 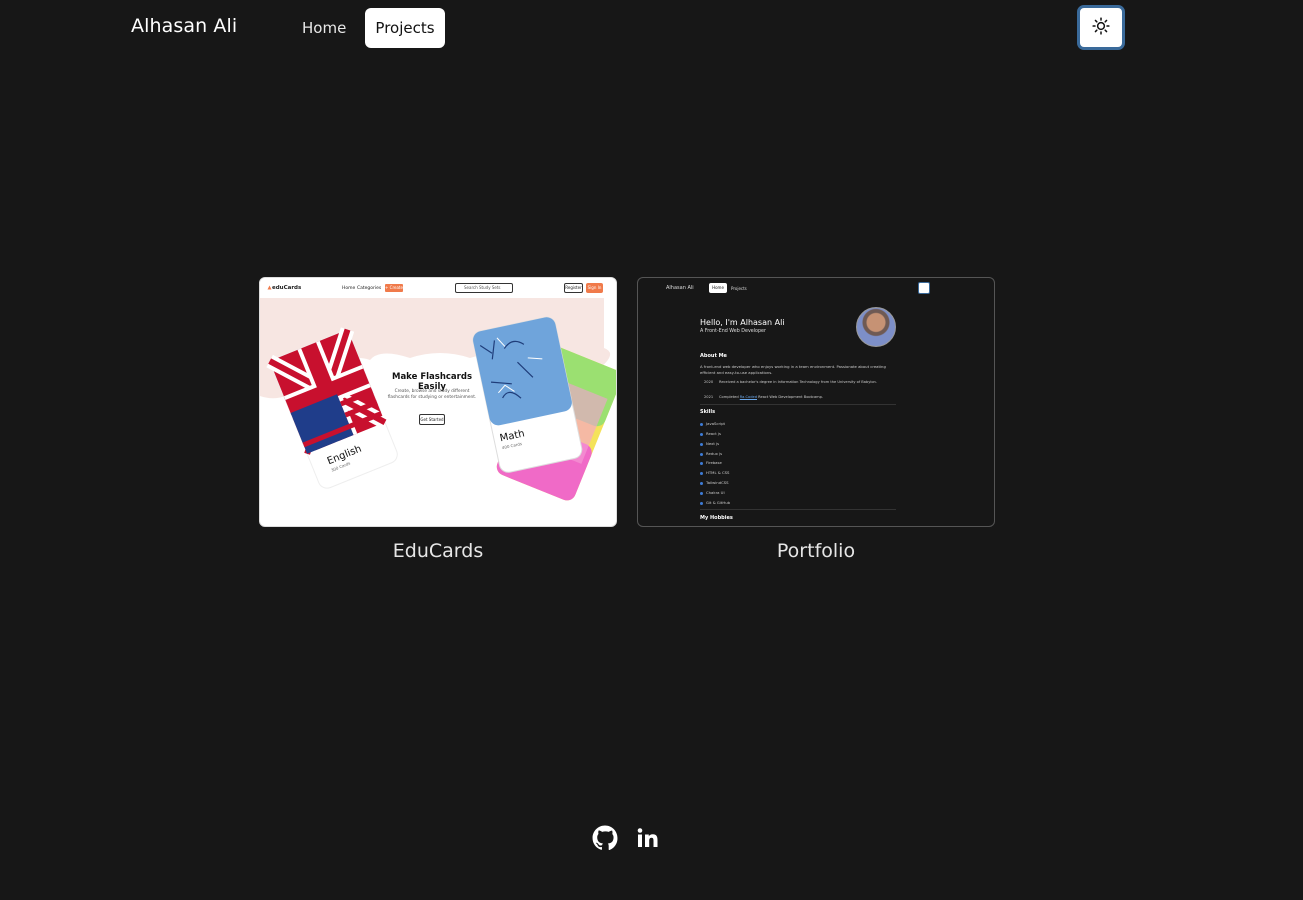 I want to click on nav-home-link: Home, so click(x=324, y=28).